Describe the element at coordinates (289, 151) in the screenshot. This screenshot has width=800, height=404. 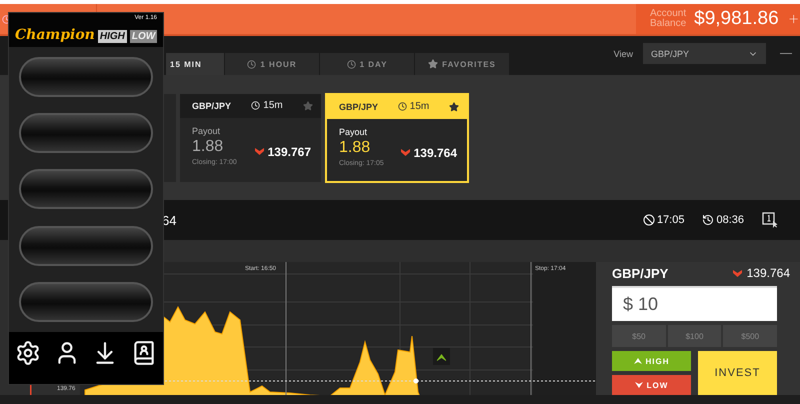
I see `rate-value: 139.767` at that location.